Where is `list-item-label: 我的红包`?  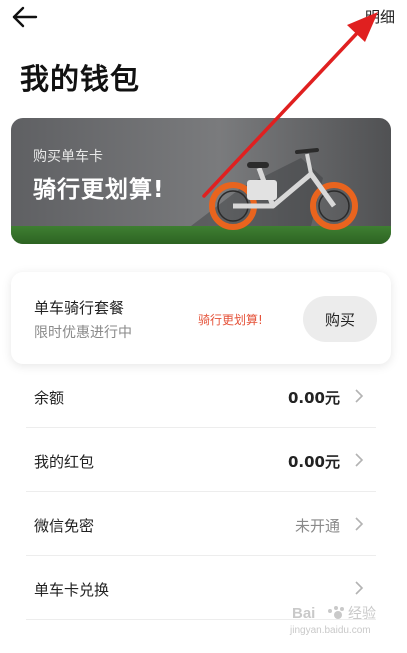 list-item-label: 我的红包 is located at coordinates (64, 462).